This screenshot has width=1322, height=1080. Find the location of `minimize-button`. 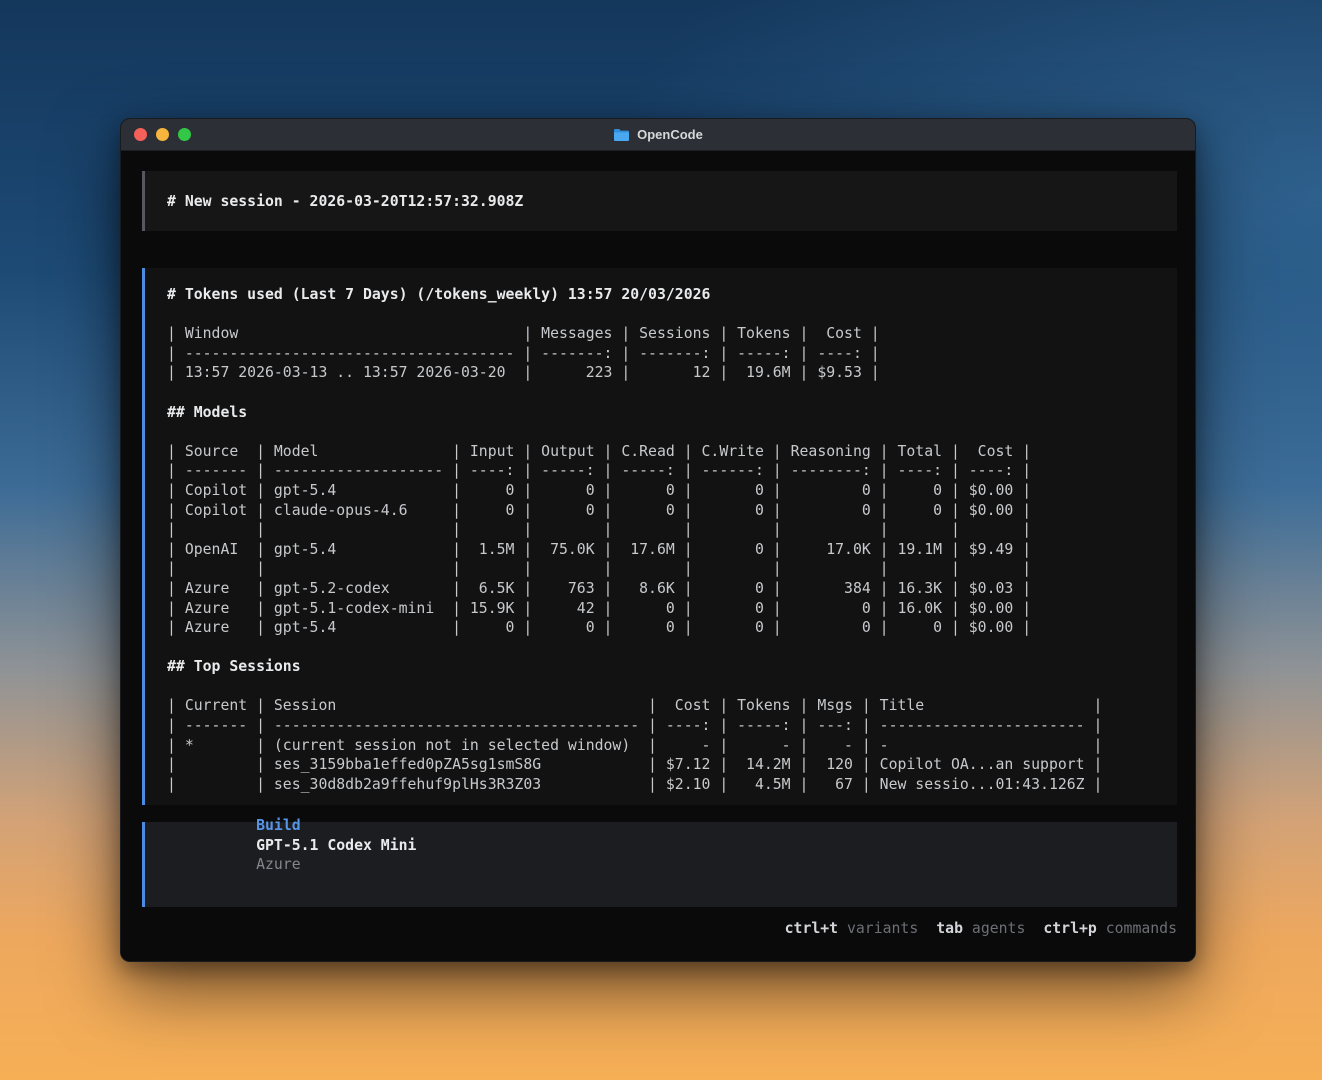

minimize-button is located at coordinates (162, 134).